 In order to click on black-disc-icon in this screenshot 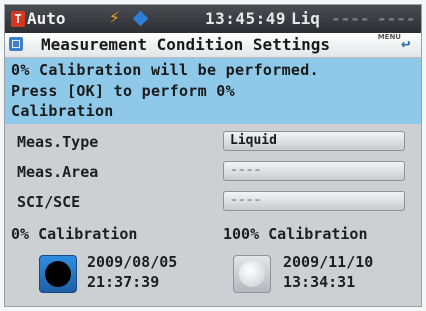, I will do `click(58, 274)`.